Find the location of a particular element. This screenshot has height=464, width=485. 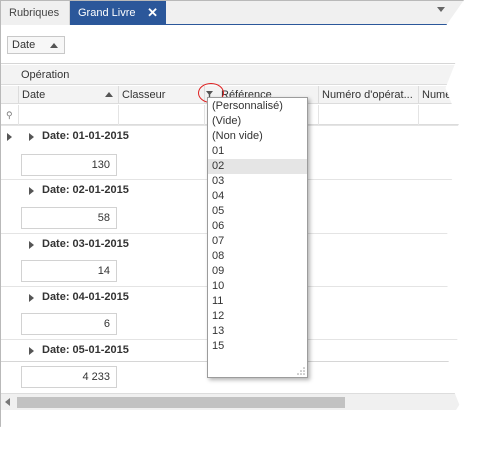

group-summary: 130 is located at coordinates (69, 165).